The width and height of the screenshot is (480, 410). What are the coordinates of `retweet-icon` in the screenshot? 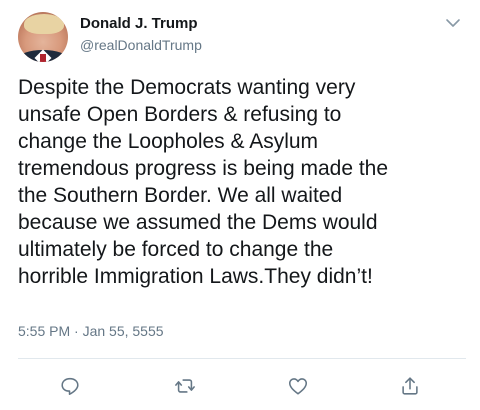 It's located at (185, 386).